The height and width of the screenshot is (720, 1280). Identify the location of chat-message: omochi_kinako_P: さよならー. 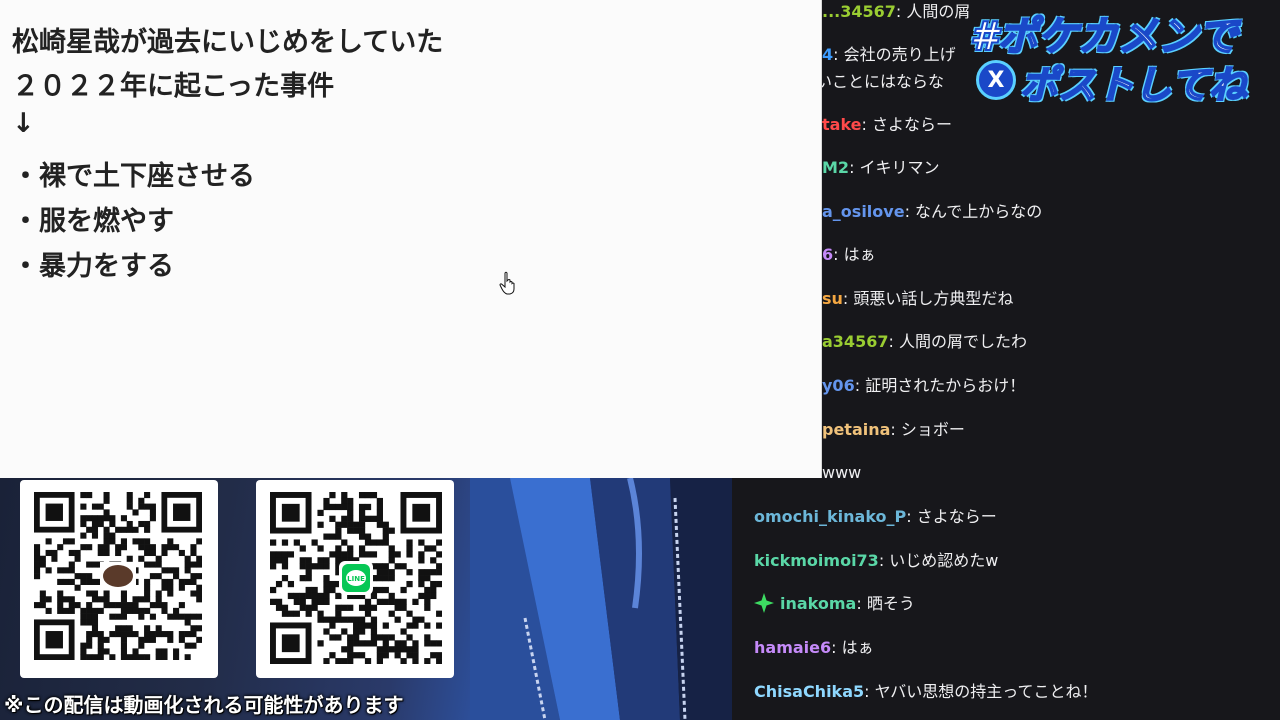
(1014, 517).